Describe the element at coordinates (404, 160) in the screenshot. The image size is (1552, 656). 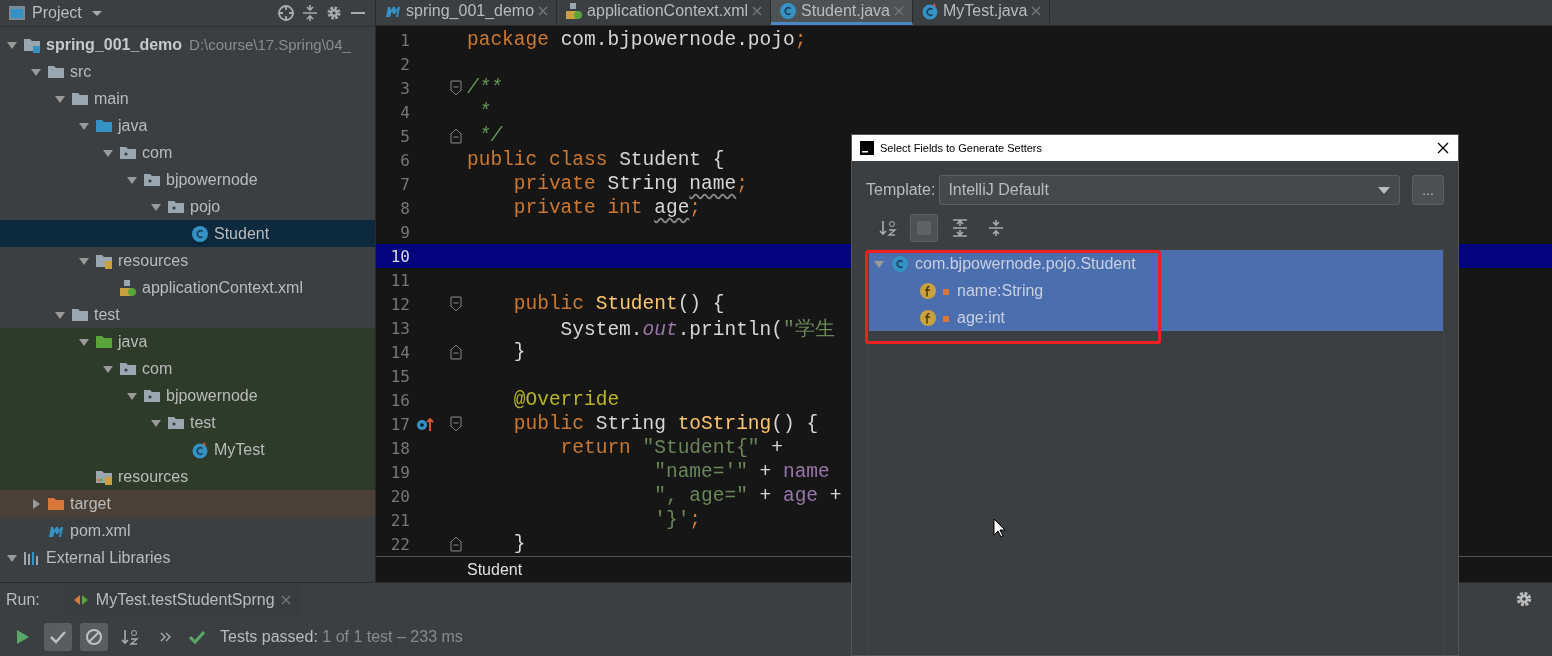
I see `line-number: 6` at that location.